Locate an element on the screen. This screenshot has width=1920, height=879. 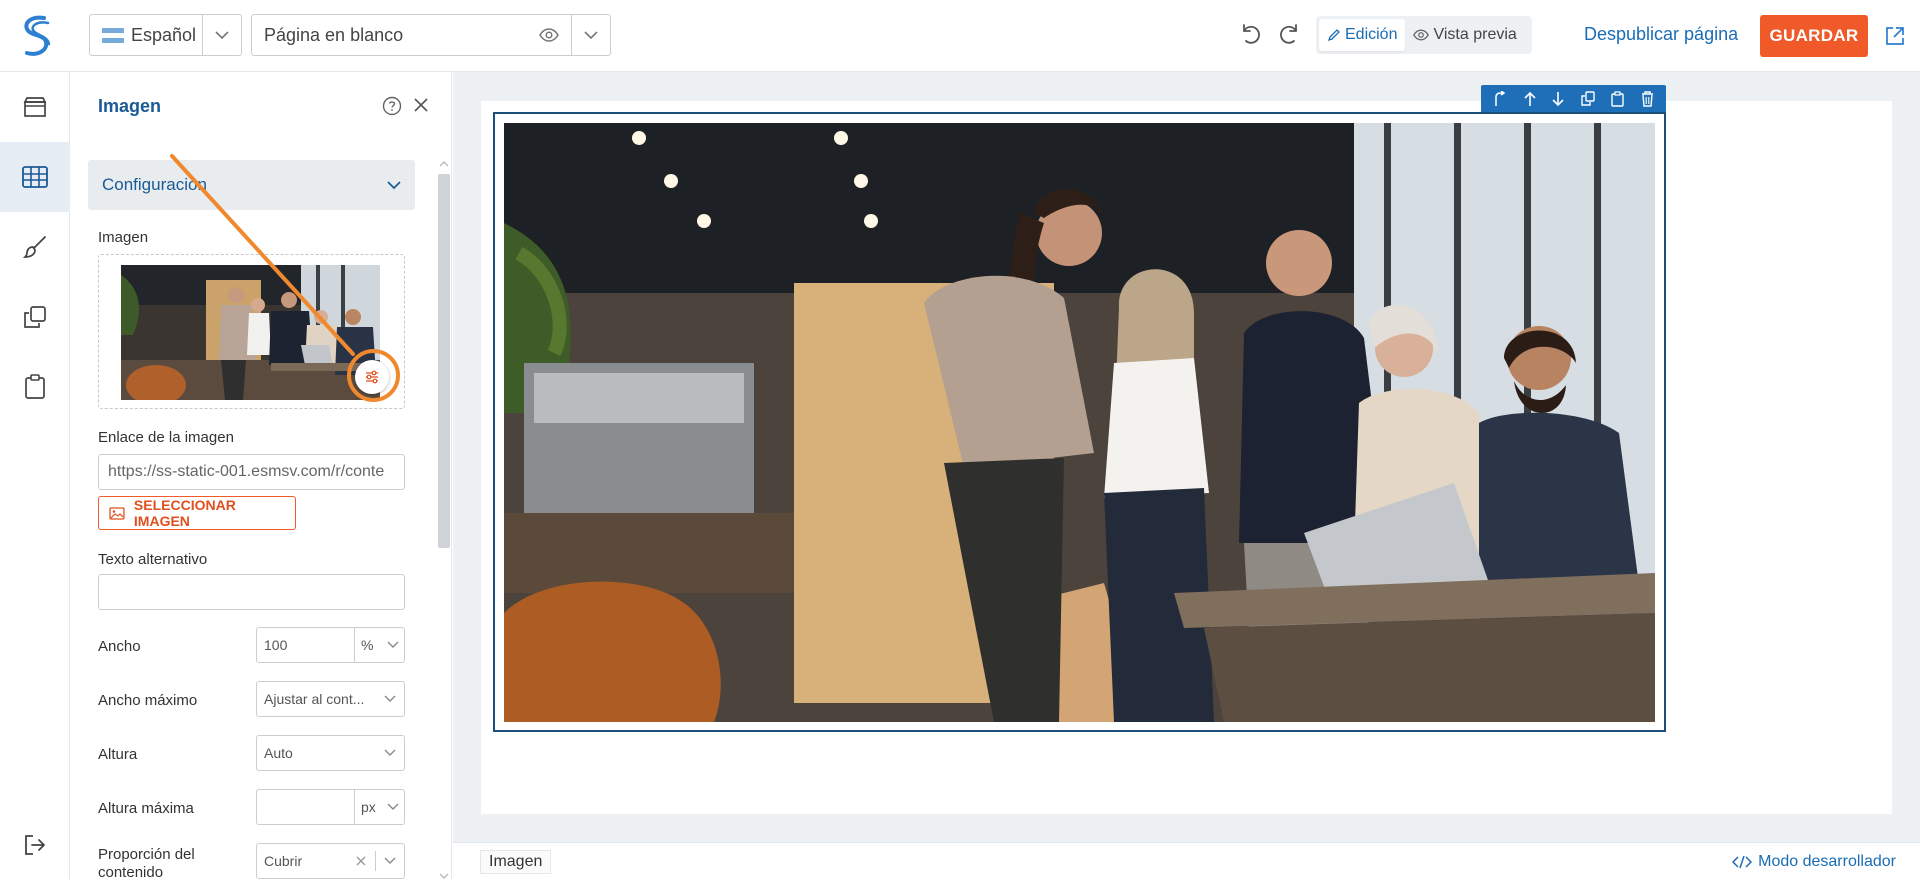
alt-text-label: Texto alternativo is located at coordinates (153, 559).